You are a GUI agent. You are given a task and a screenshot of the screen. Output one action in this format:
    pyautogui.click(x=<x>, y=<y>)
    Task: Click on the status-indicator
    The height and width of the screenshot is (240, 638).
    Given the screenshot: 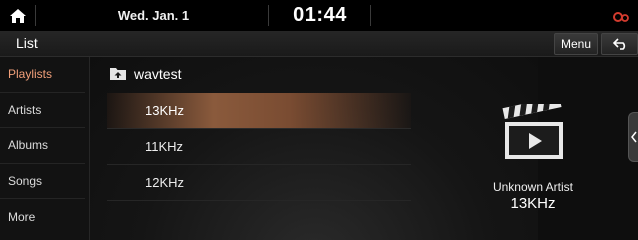 What is the action you would take?
    pyautogui.click(x=621, y=15)
    